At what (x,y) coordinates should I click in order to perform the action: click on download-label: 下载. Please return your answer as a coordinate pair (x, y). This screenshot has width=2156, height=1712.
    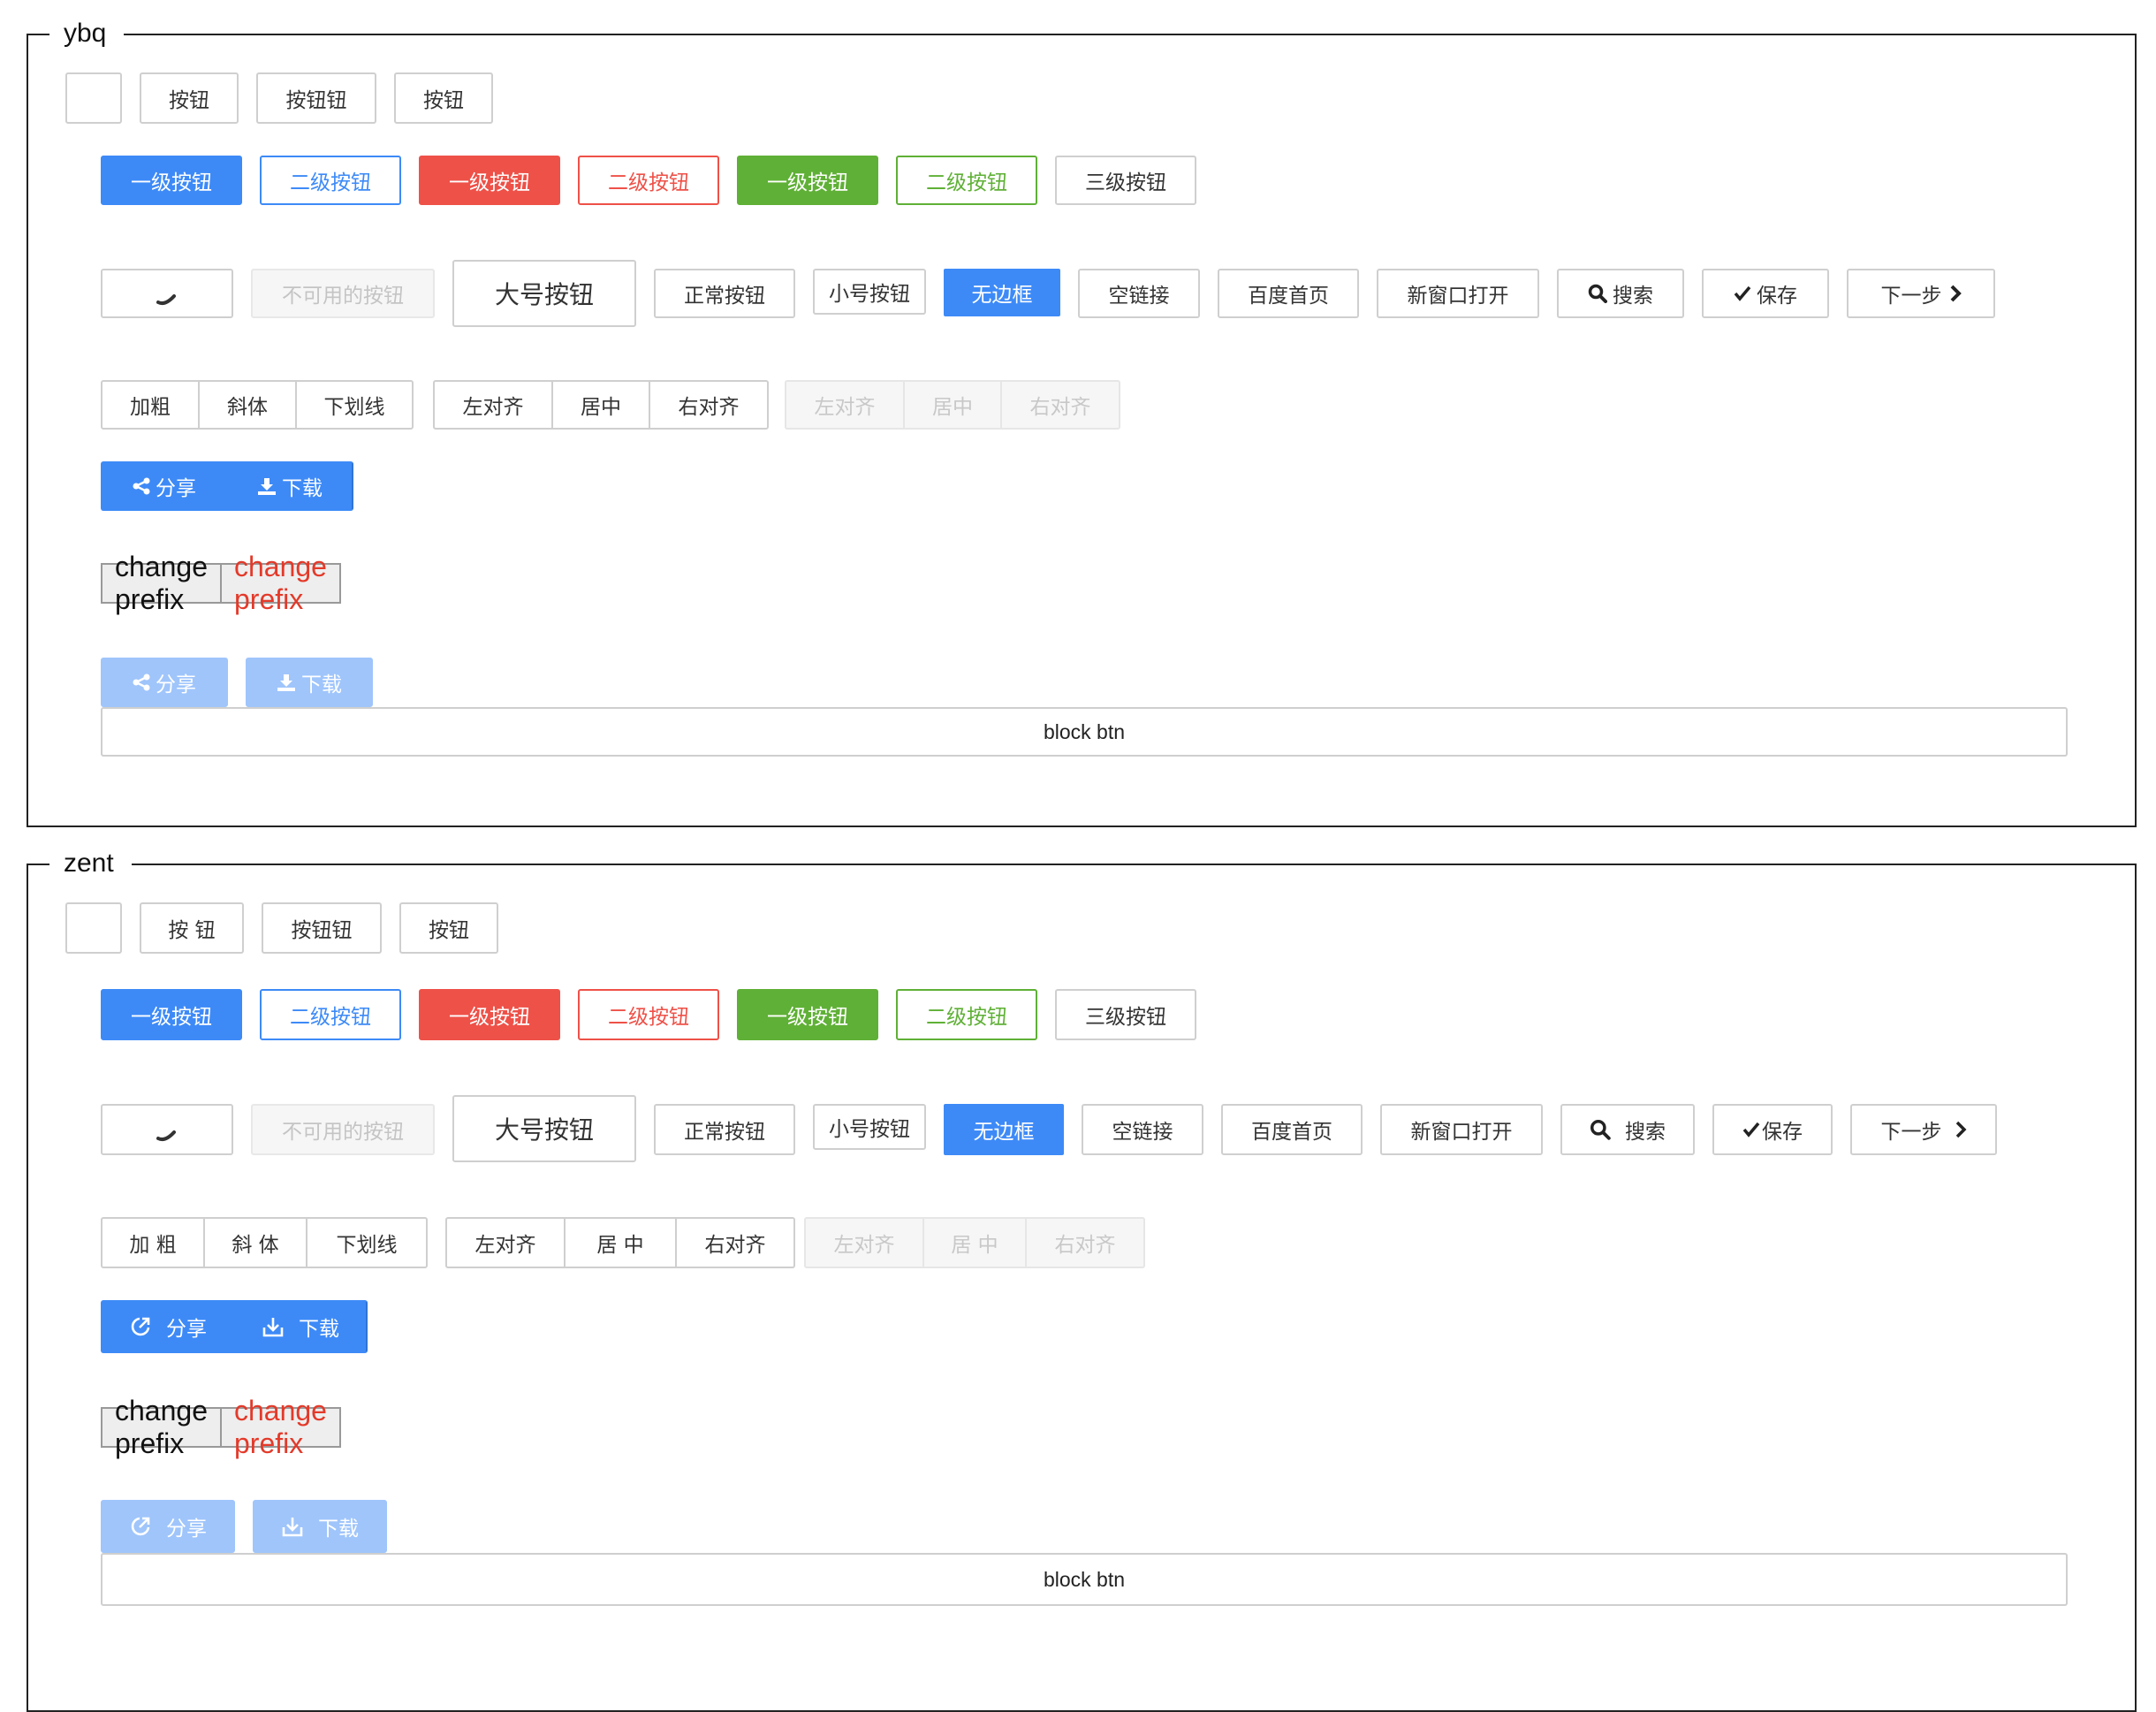
    Looking at the image, I should click on (319, 1329).